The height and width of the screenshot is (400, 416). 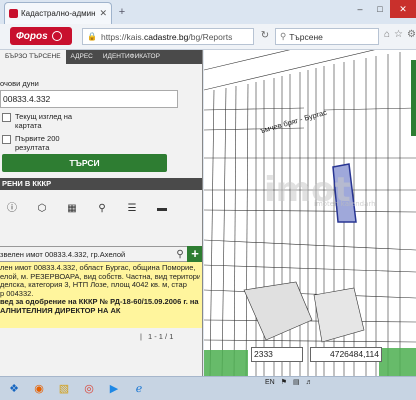 I want to click on start-icon: ❖, so click(x=14, y=389).